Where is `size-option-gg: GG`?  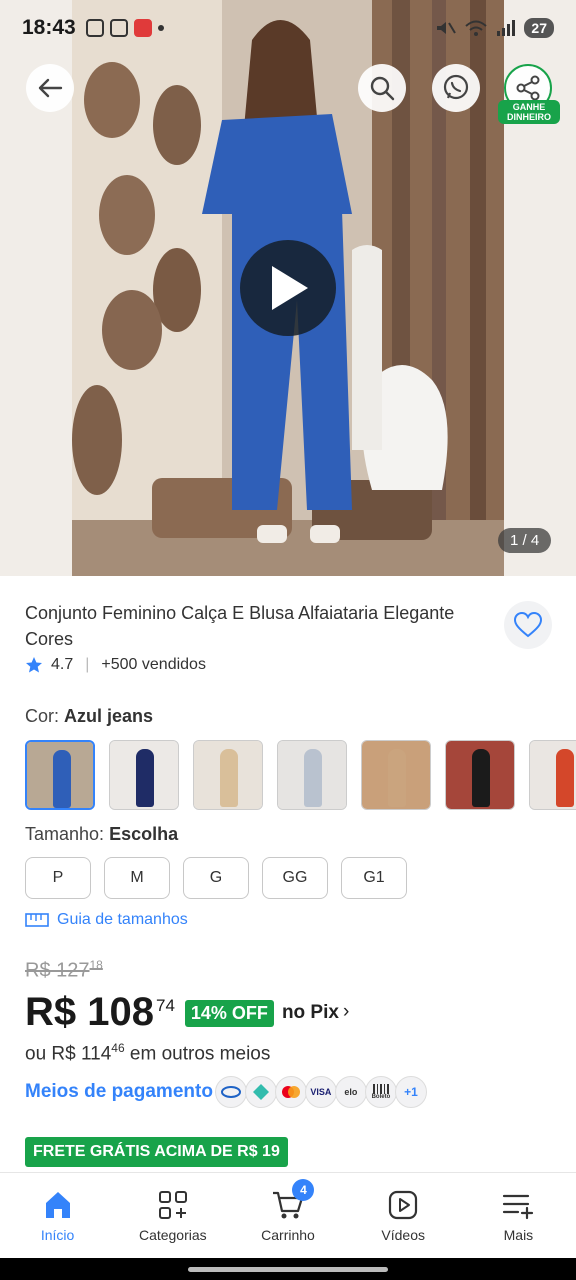 size-option-gg: GG is located at coordinates (295, 878).